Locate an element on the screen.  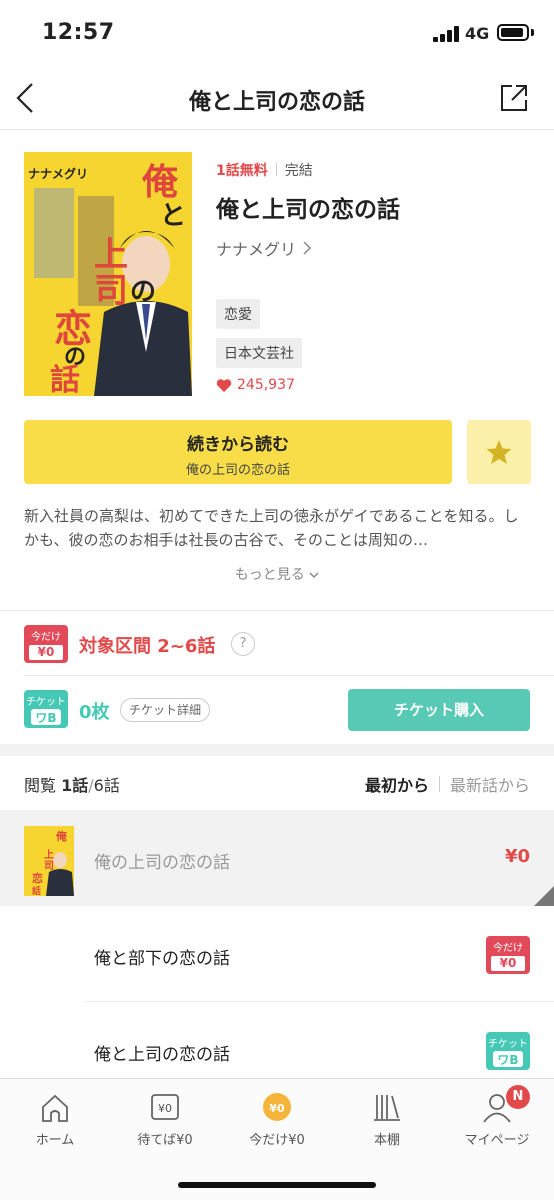
campaign-range: 対象区間 2~6話 is located at coordinates (147, 646).